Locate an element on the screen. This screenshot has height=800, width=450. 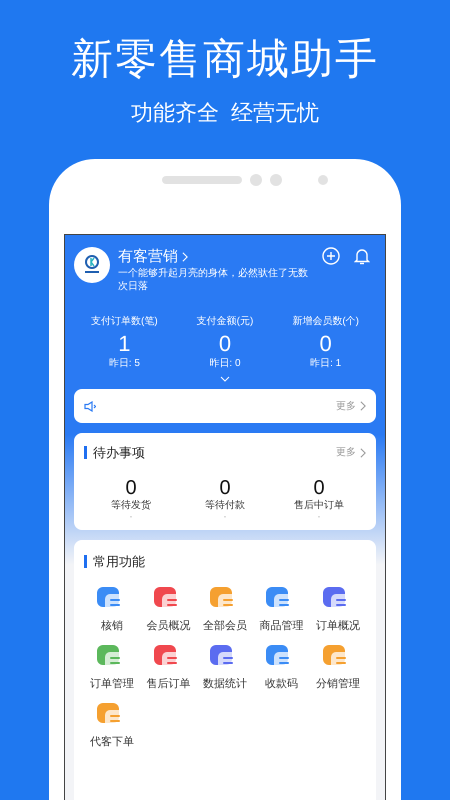
store-name: 有客营销 is located at coordinates (148, 257).